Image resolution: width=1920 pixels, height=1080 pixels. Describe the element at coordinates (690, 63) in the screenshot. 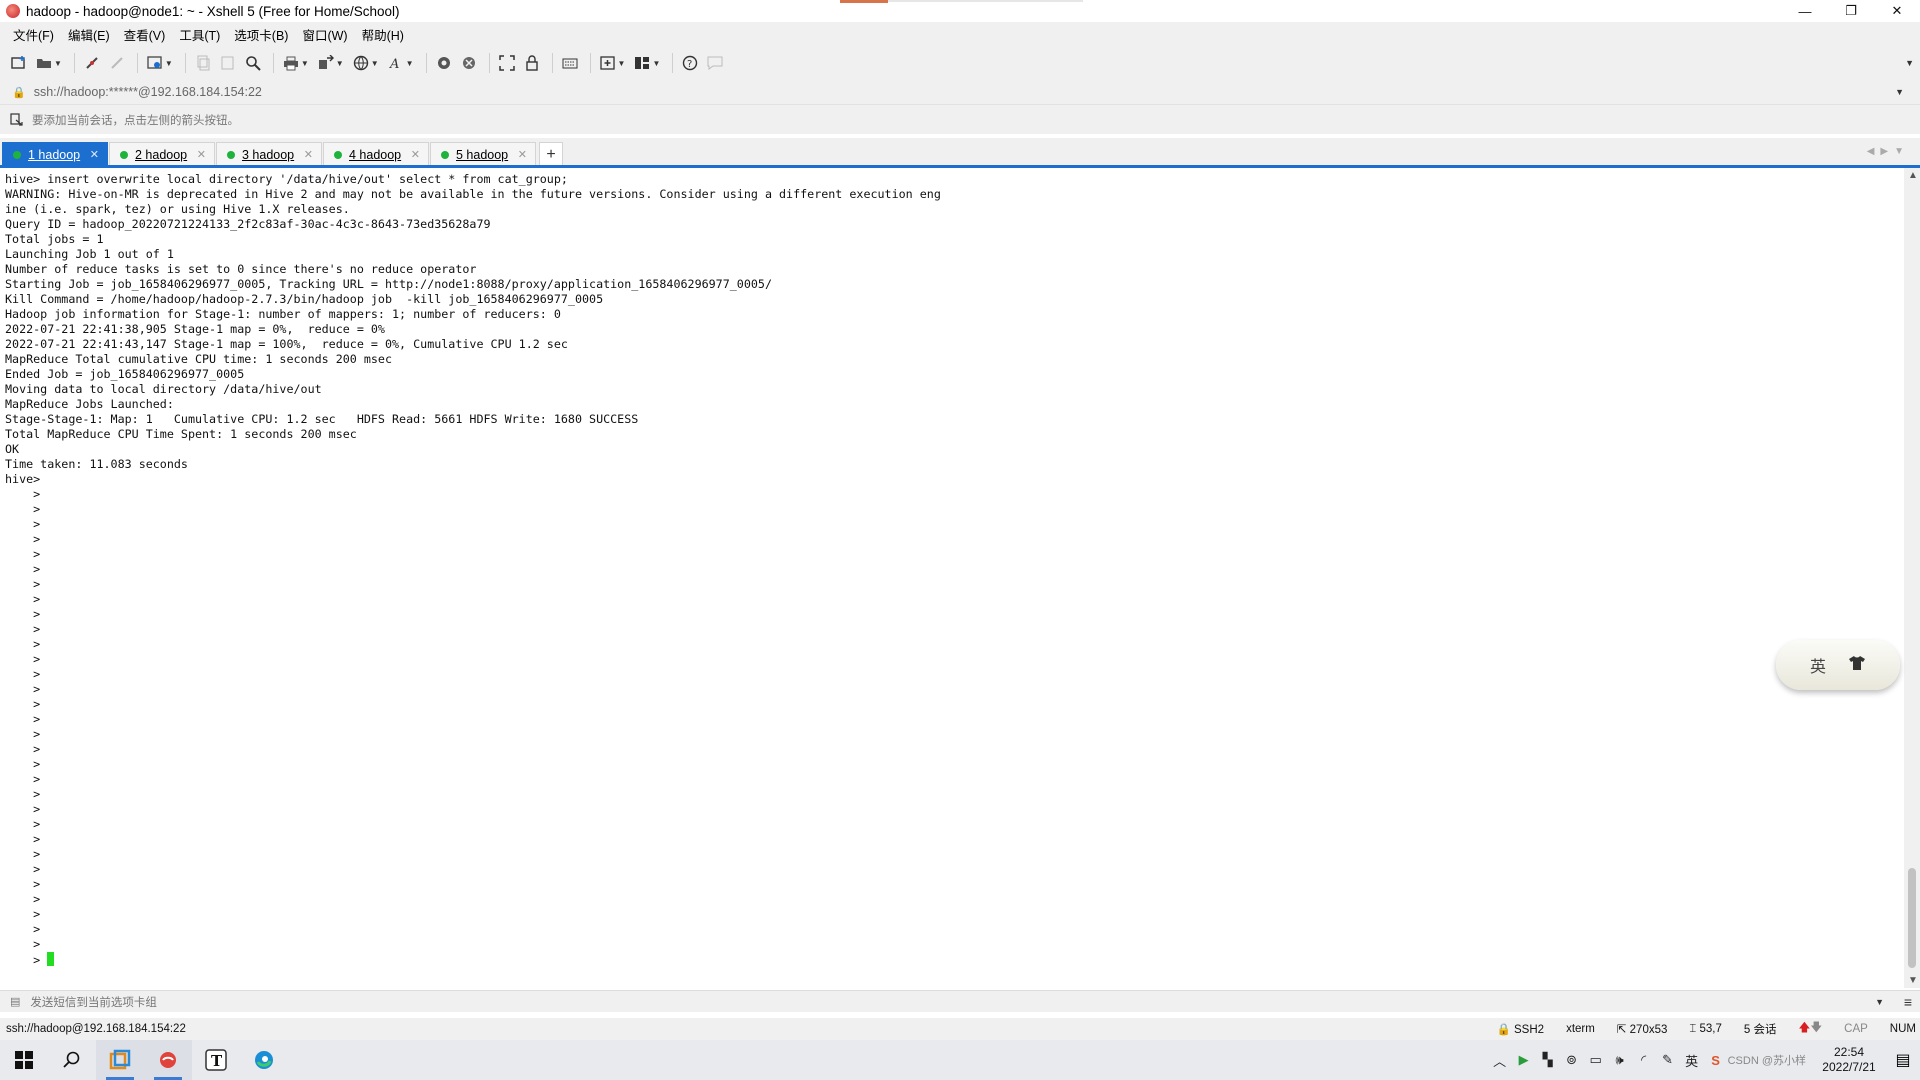

I see `help-icon: ?` at that location.